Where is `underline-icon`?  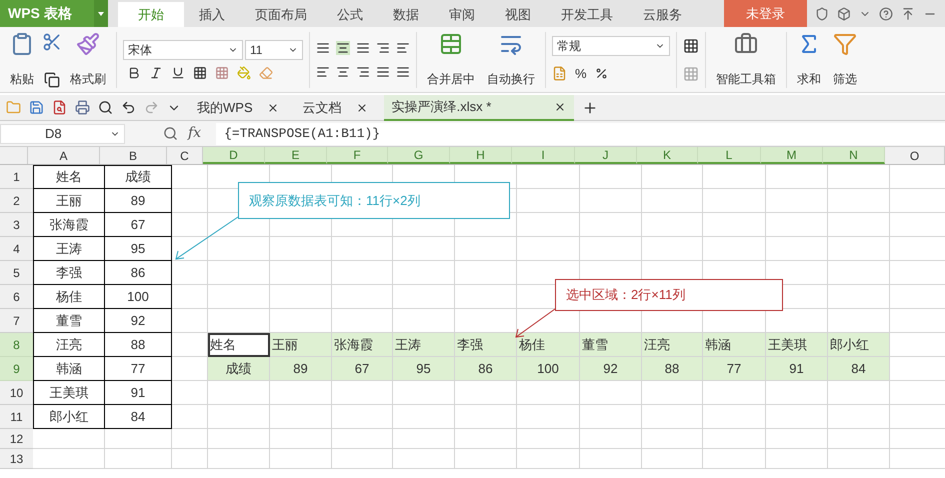 underline-icon is located at coordinates (178, 73).